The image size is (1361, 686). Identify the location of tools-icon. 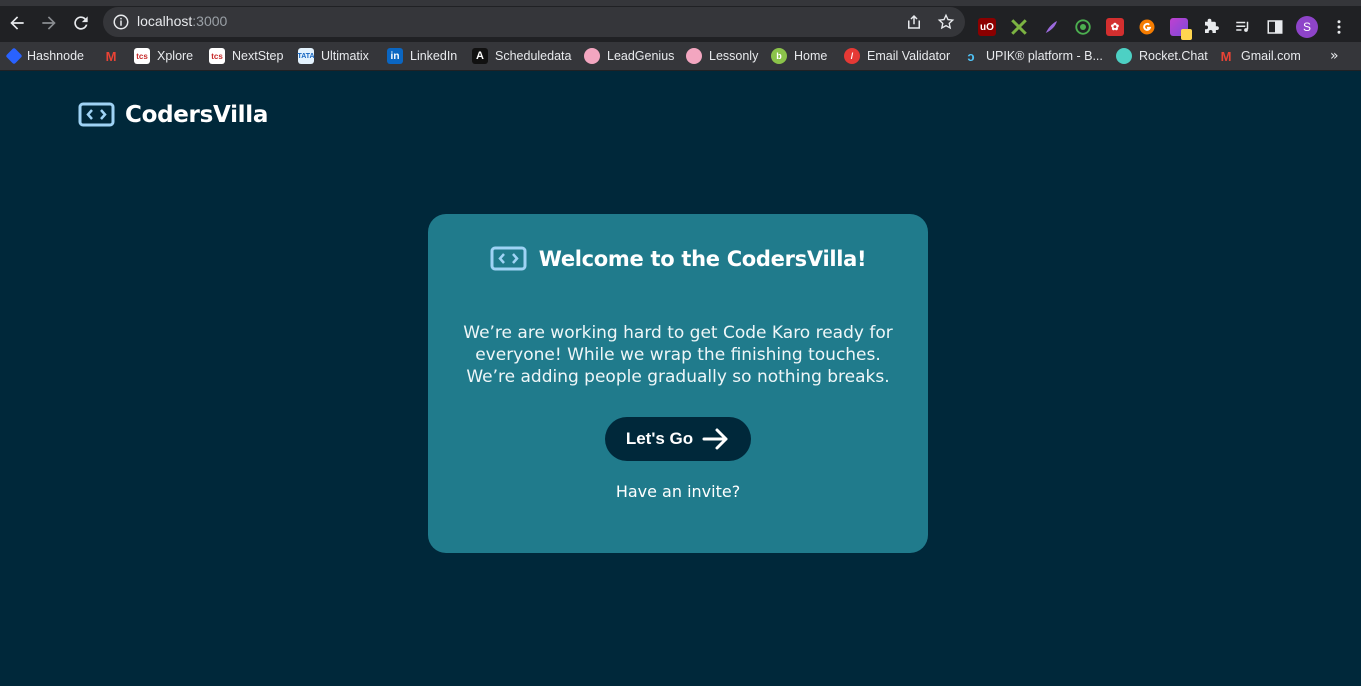
(1019, 27).